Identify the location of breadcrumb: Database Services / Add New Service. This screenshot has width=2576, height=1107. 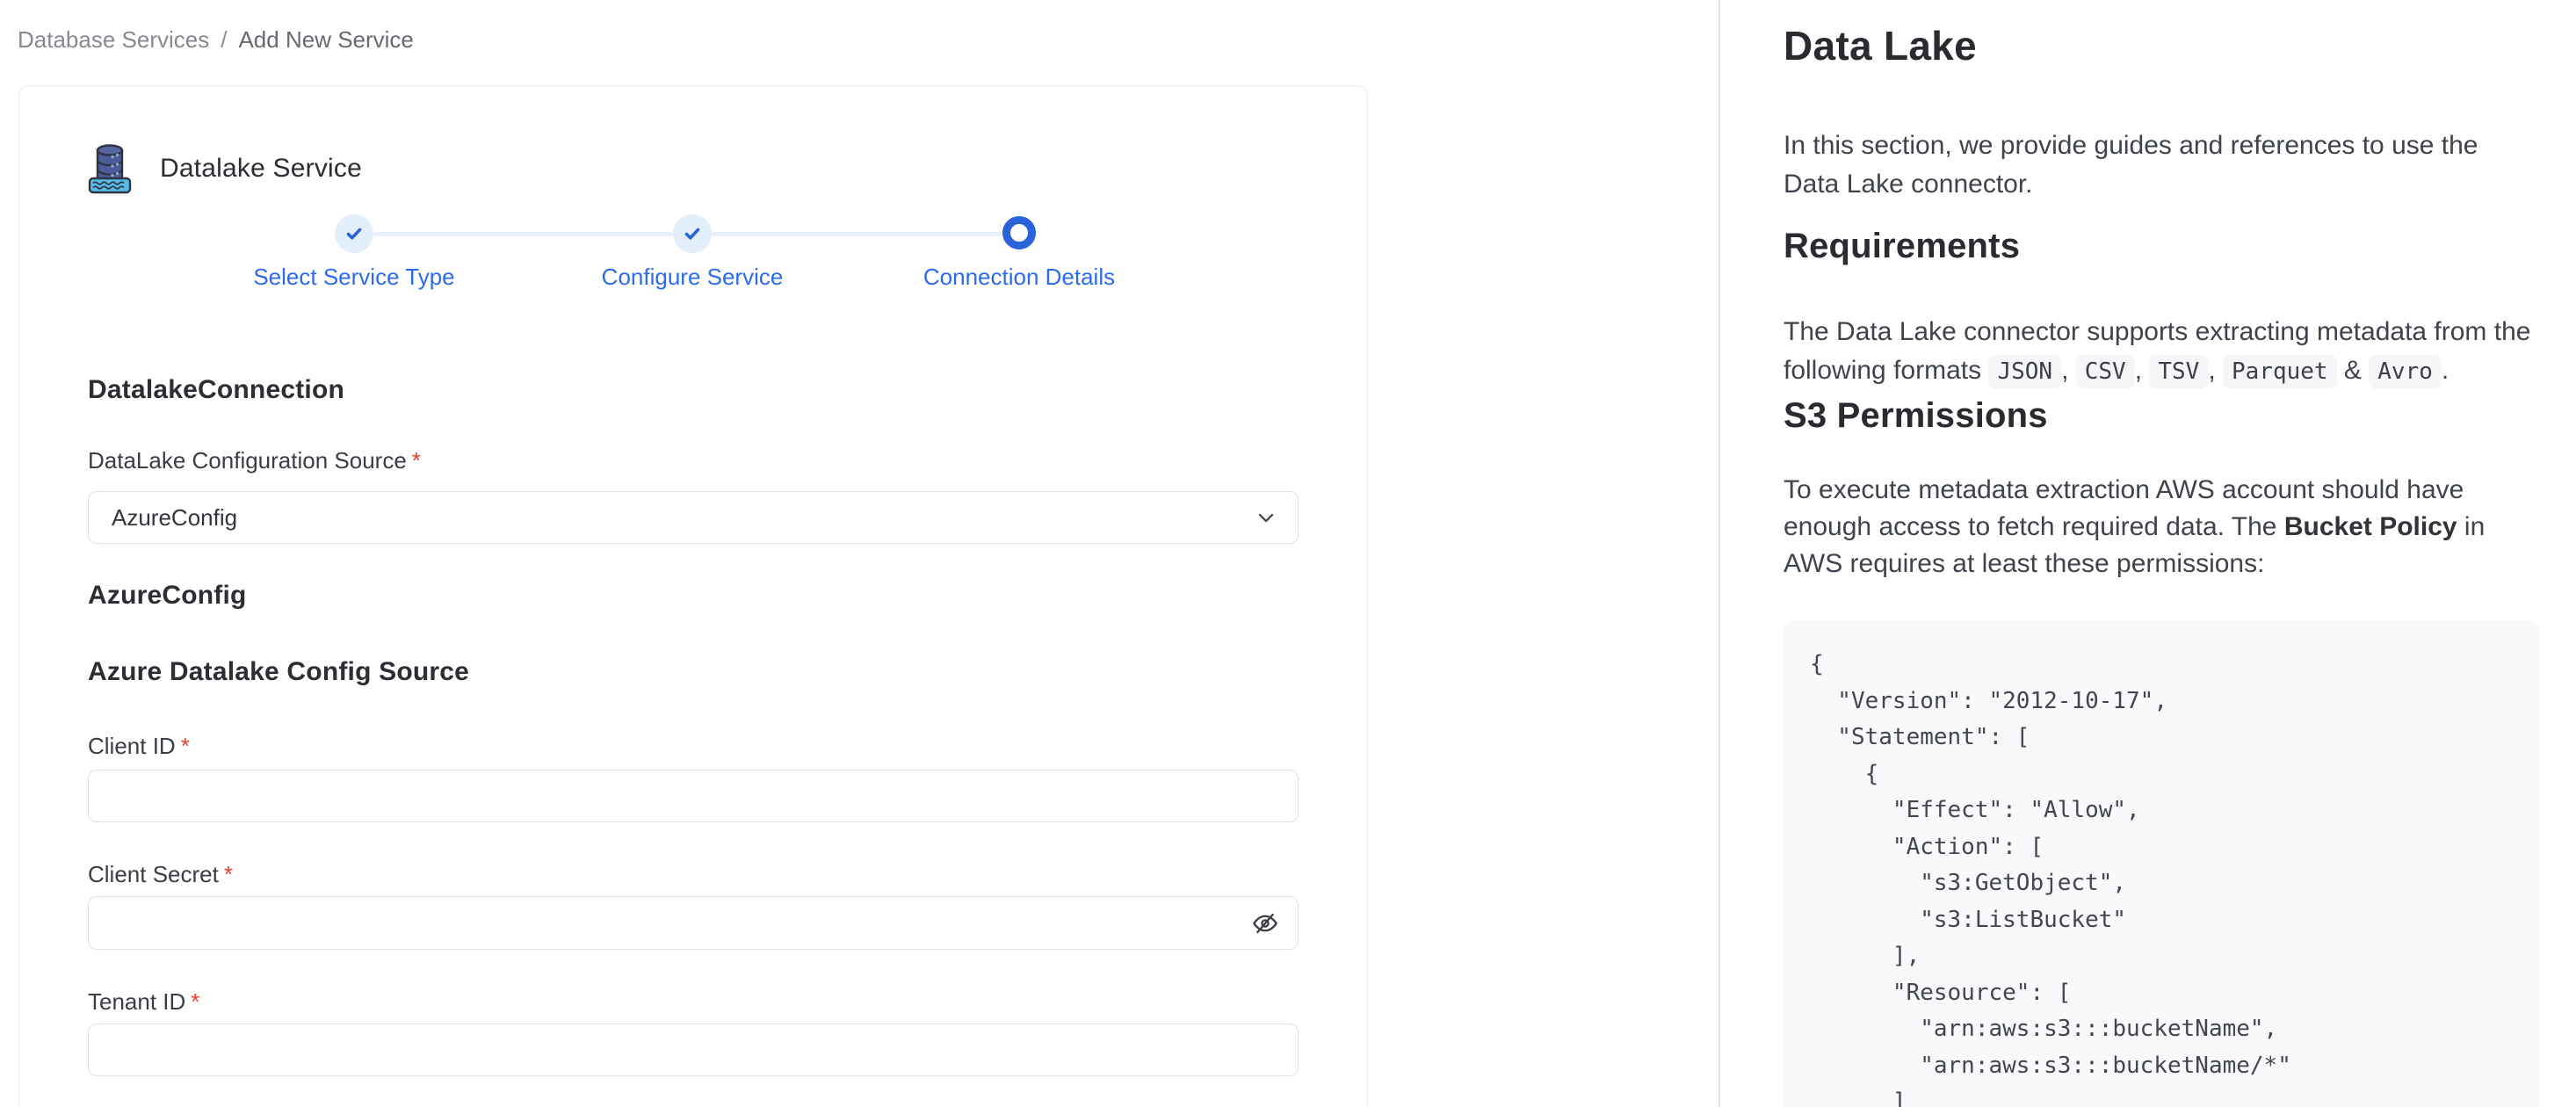
(216, 40).